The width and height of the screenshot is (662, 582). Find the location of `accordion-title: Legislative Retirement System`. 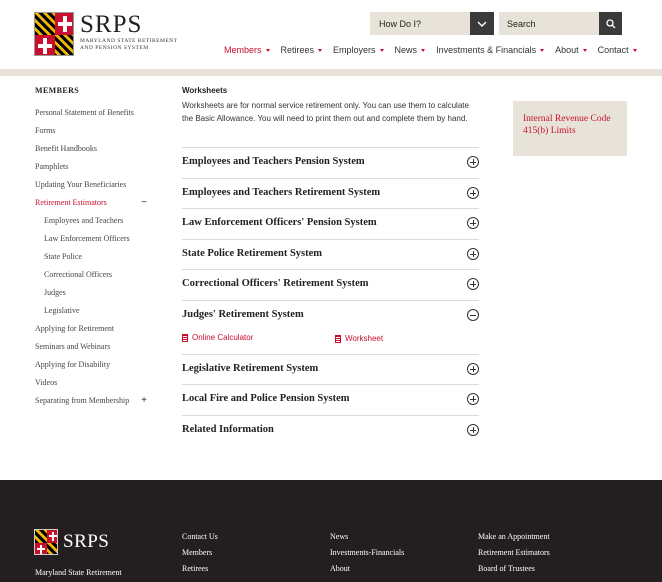

accordion-title: Legislative Retirement System is located at coordinates (250, 368).